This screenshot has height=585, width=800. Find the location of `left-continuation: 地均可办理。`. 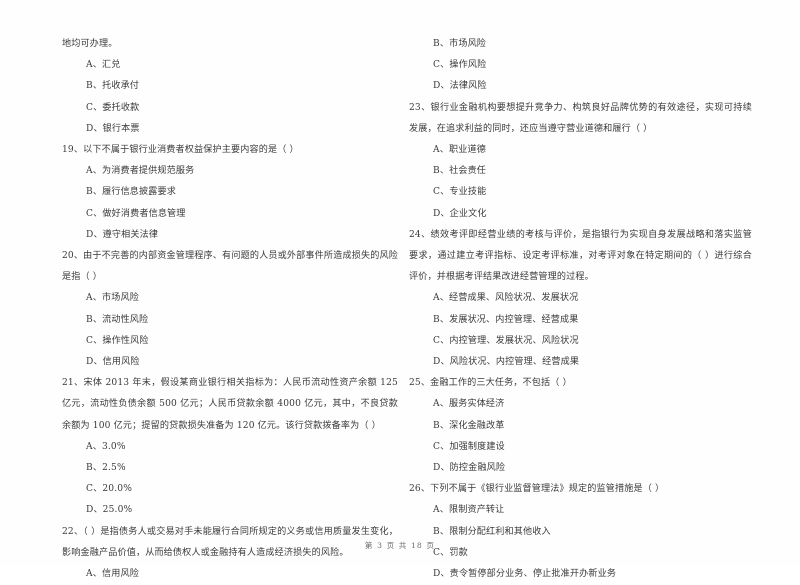

left-continuation: 地均可办理。 is located at coordinates (90, 44).